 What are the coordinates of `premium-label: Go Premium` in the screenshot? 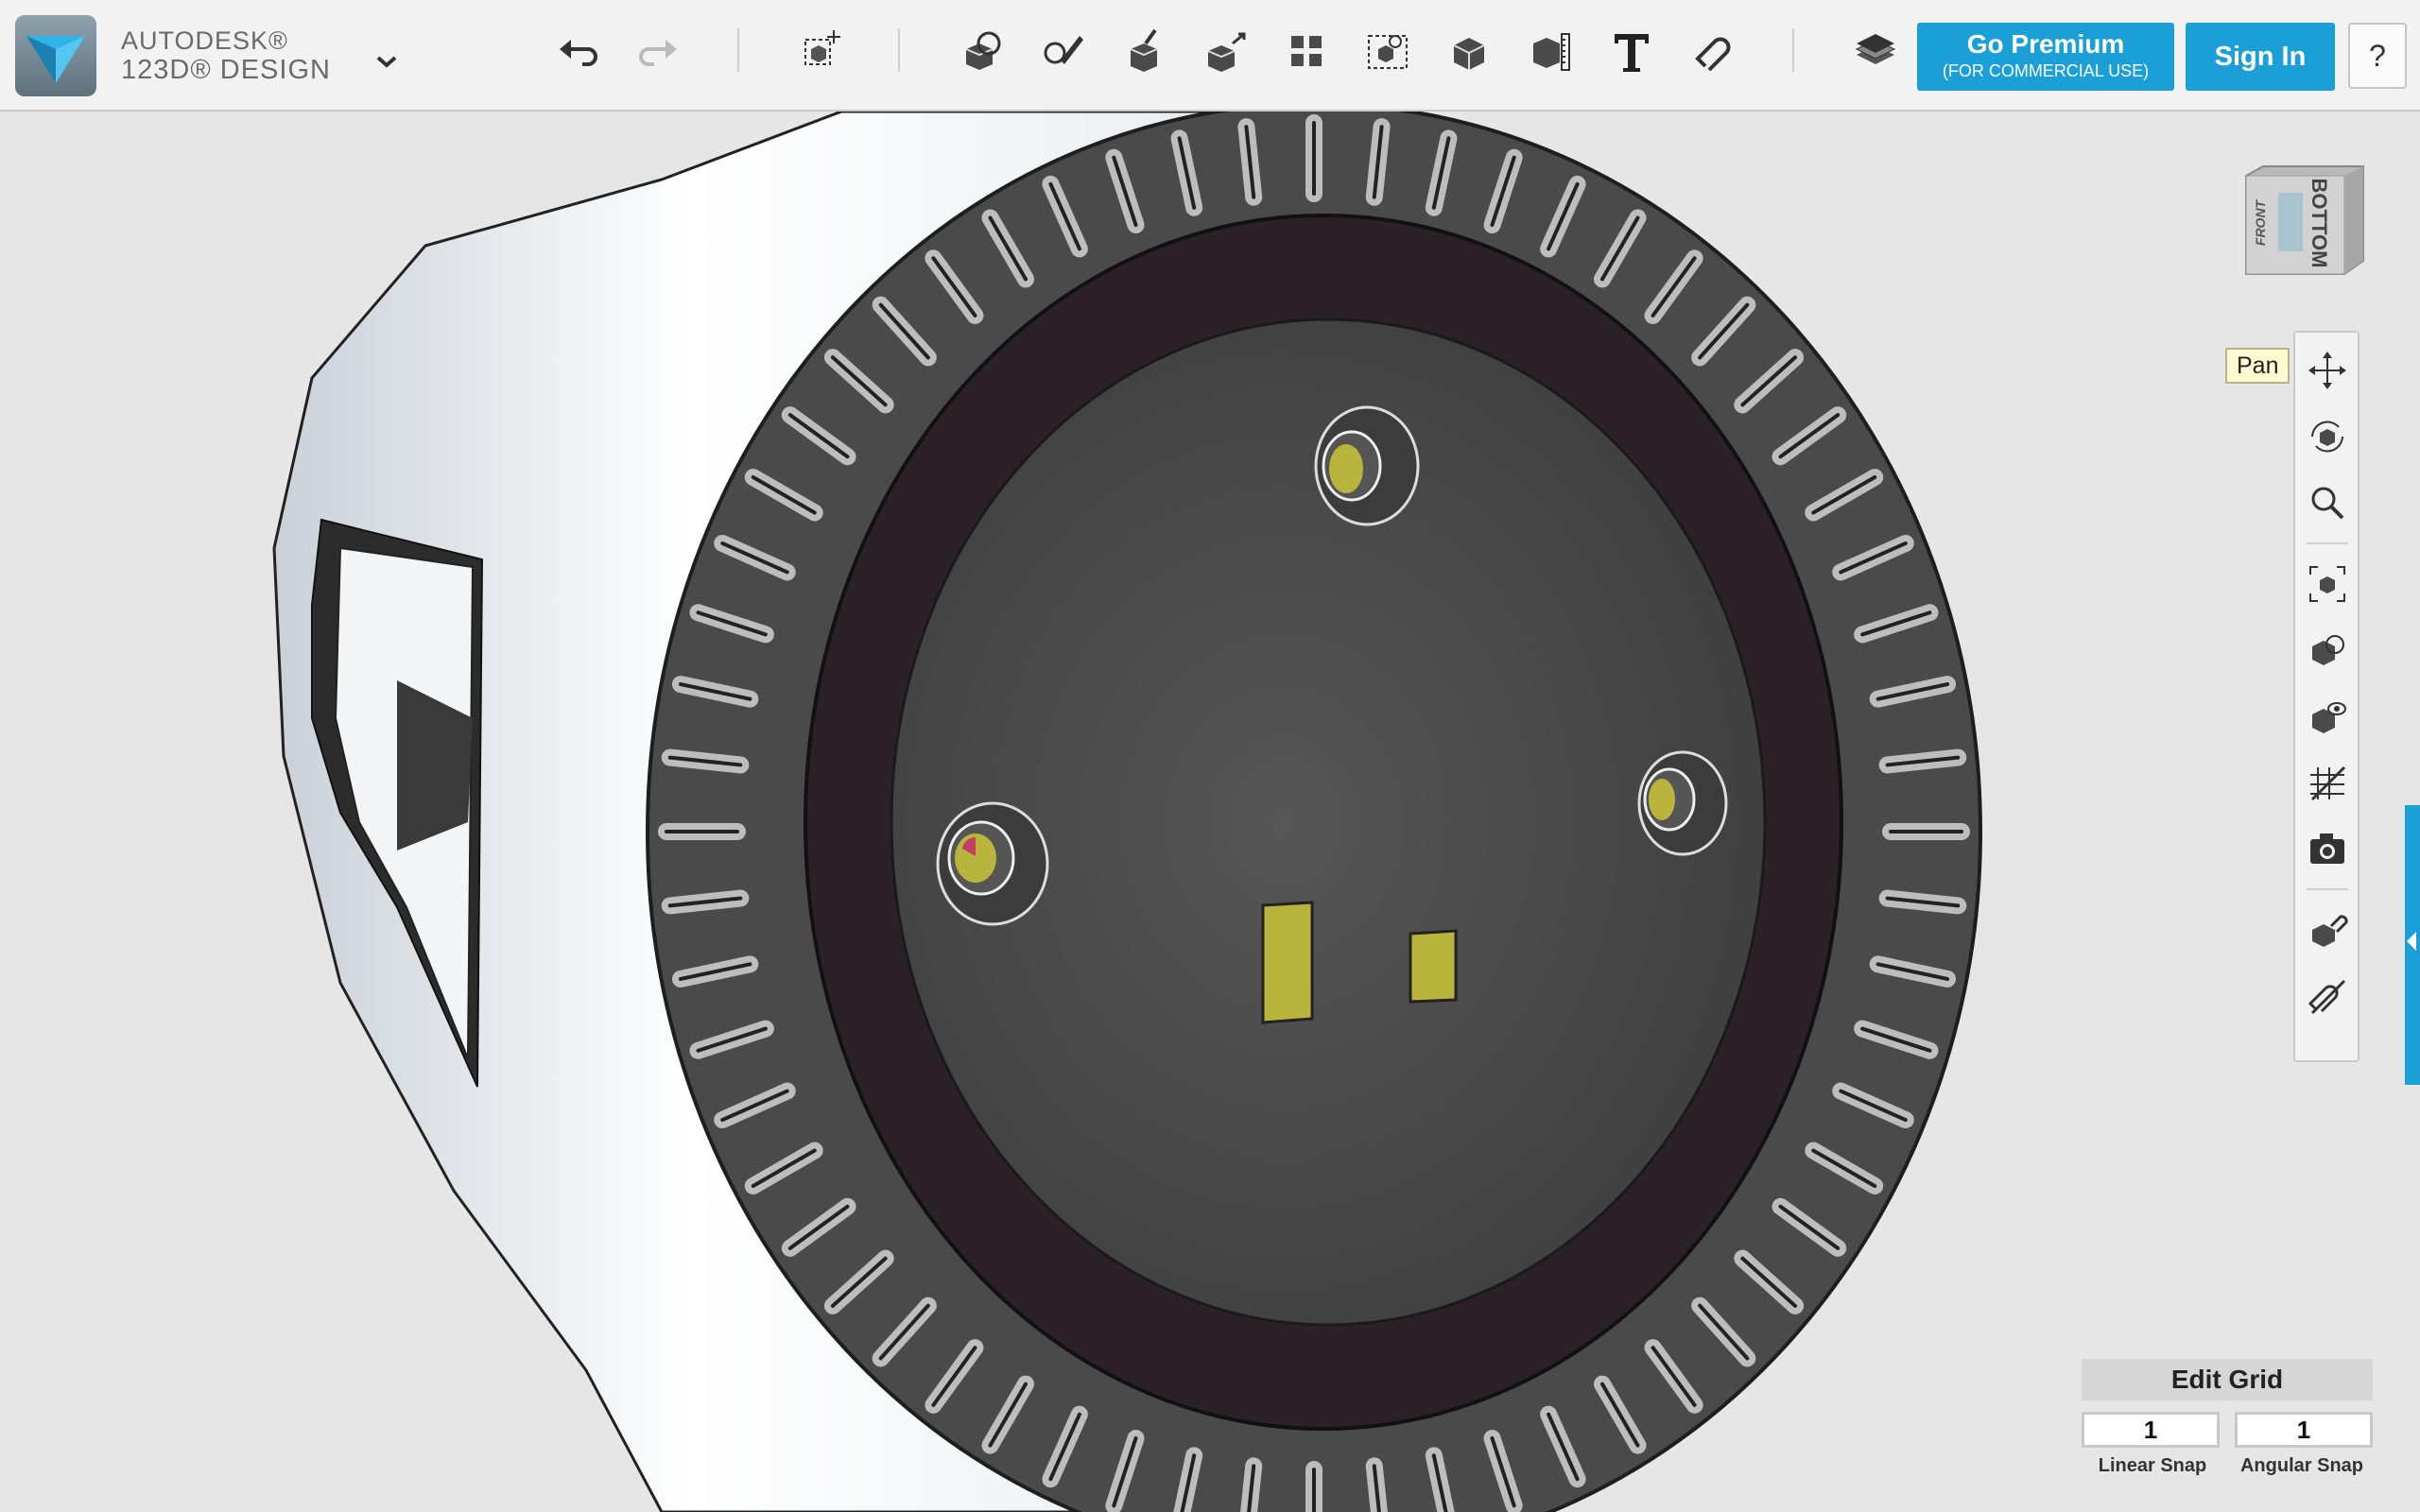 It's located at (2045, 44).